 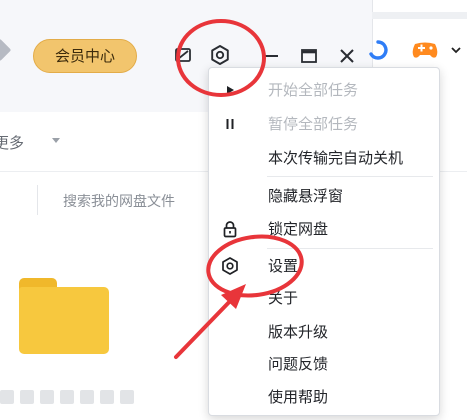 What do you see at coordinates (37, 200) in the screenshot?
I see `search-divider` at bounding box center [37, 200].